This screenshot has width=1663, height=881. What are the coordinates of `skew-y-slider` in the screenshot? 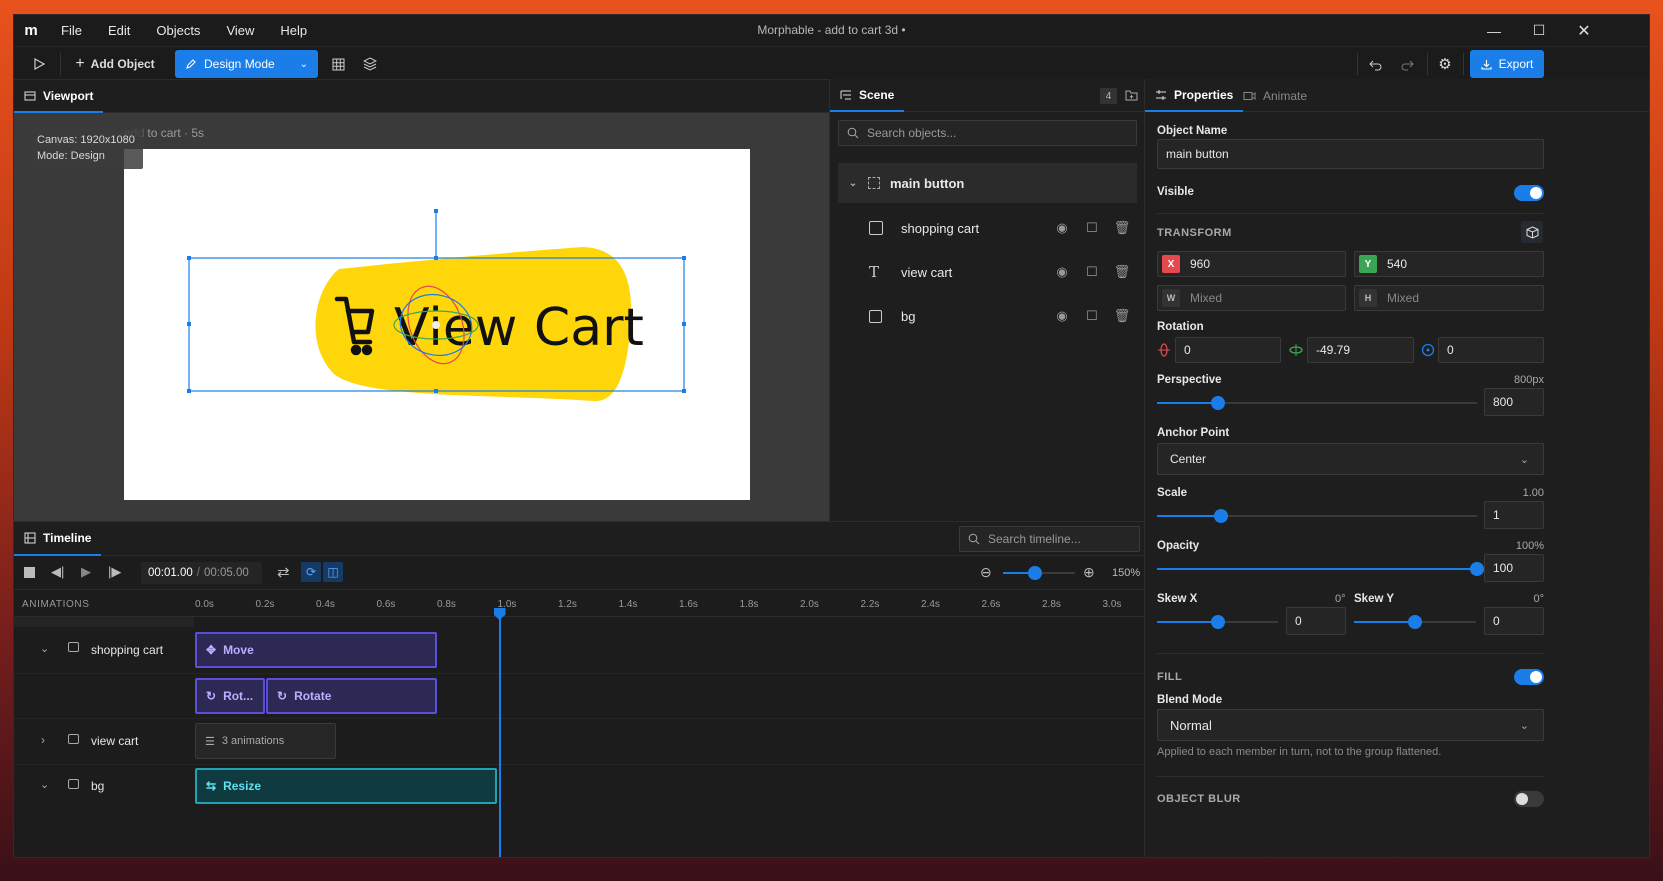 It's located at (1415, 622).